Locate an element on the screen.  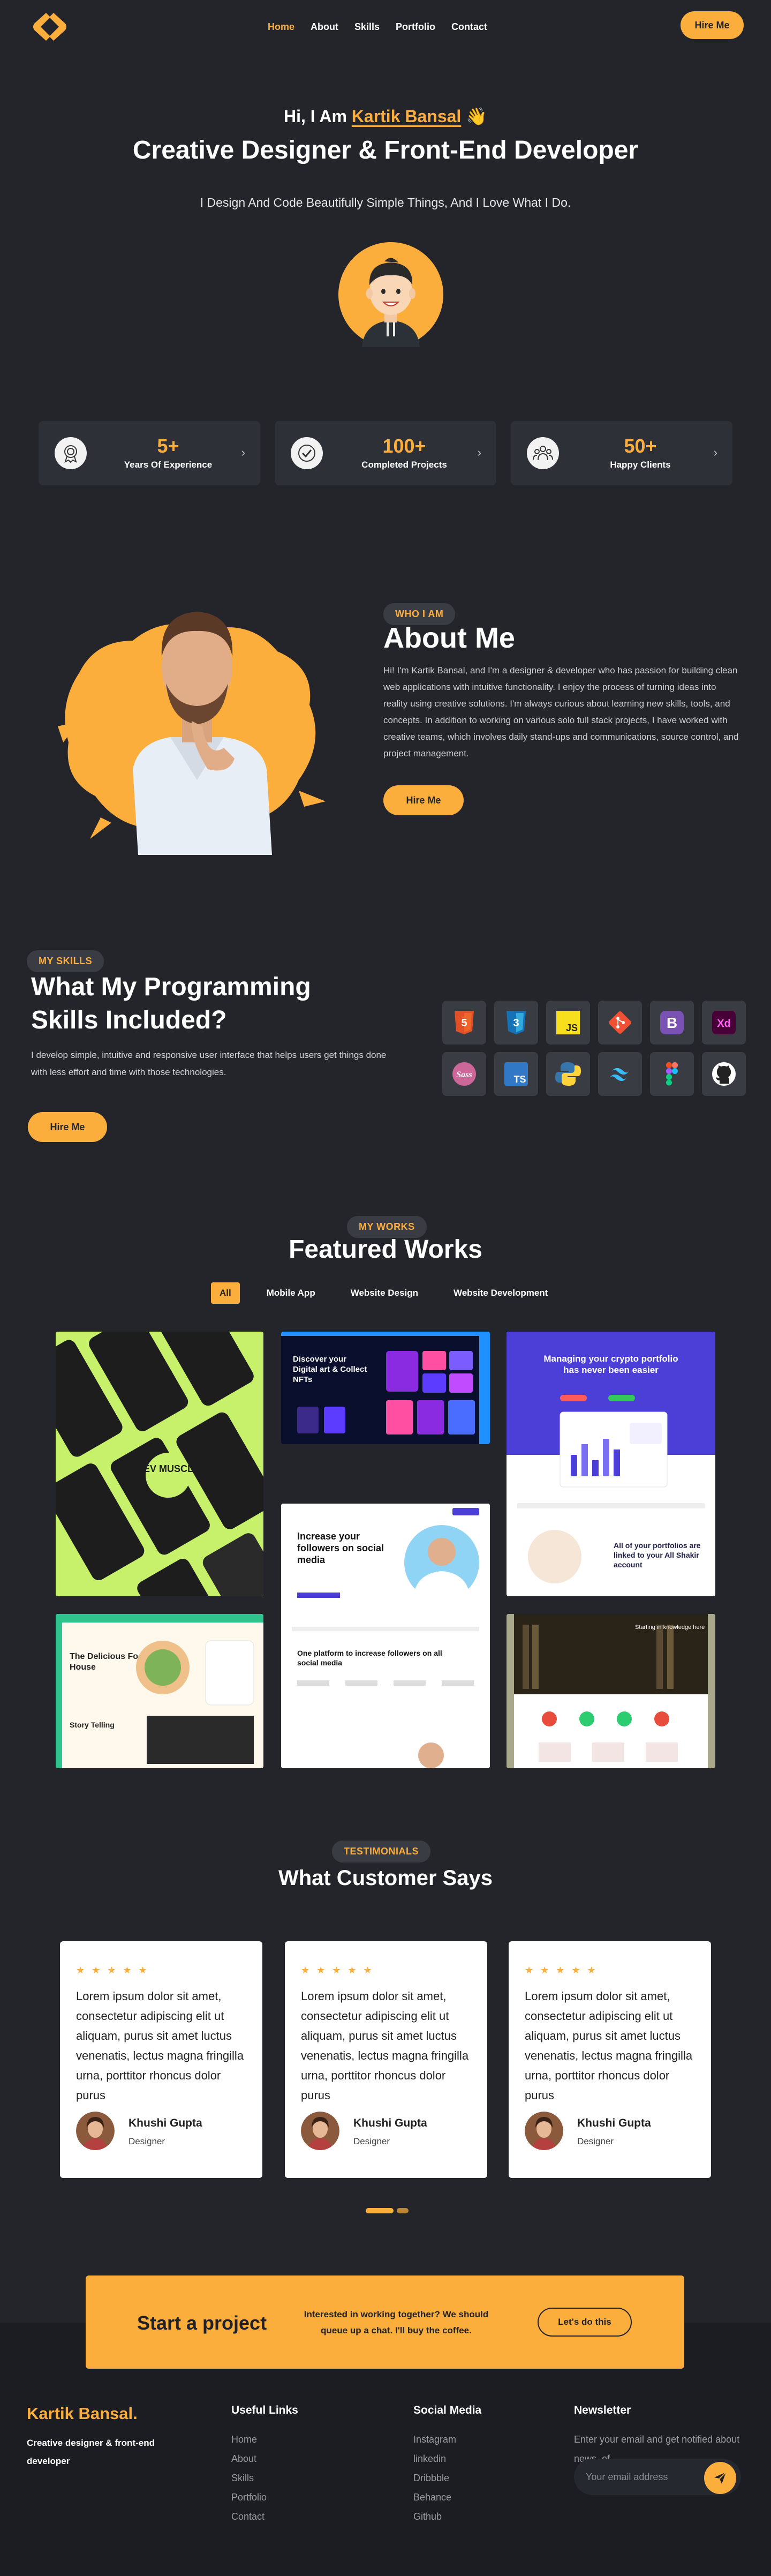
typescript-icon: TS is located at coordinates (516, 1074).